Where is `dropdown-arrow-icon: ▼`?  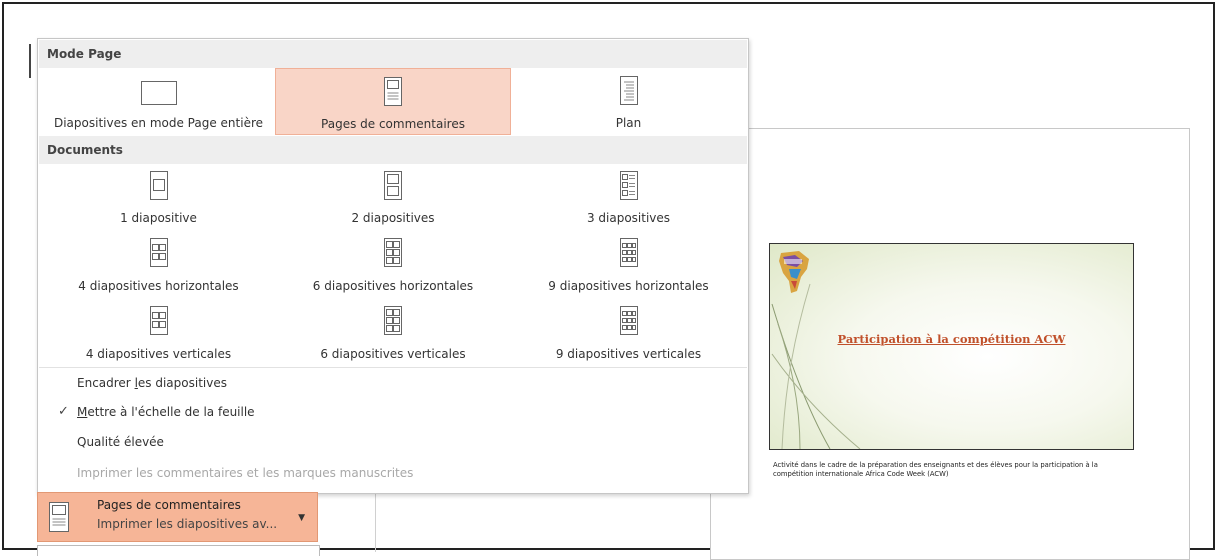 dropdown-arrow-icon: ▼ is located at coordinates (301, 518).